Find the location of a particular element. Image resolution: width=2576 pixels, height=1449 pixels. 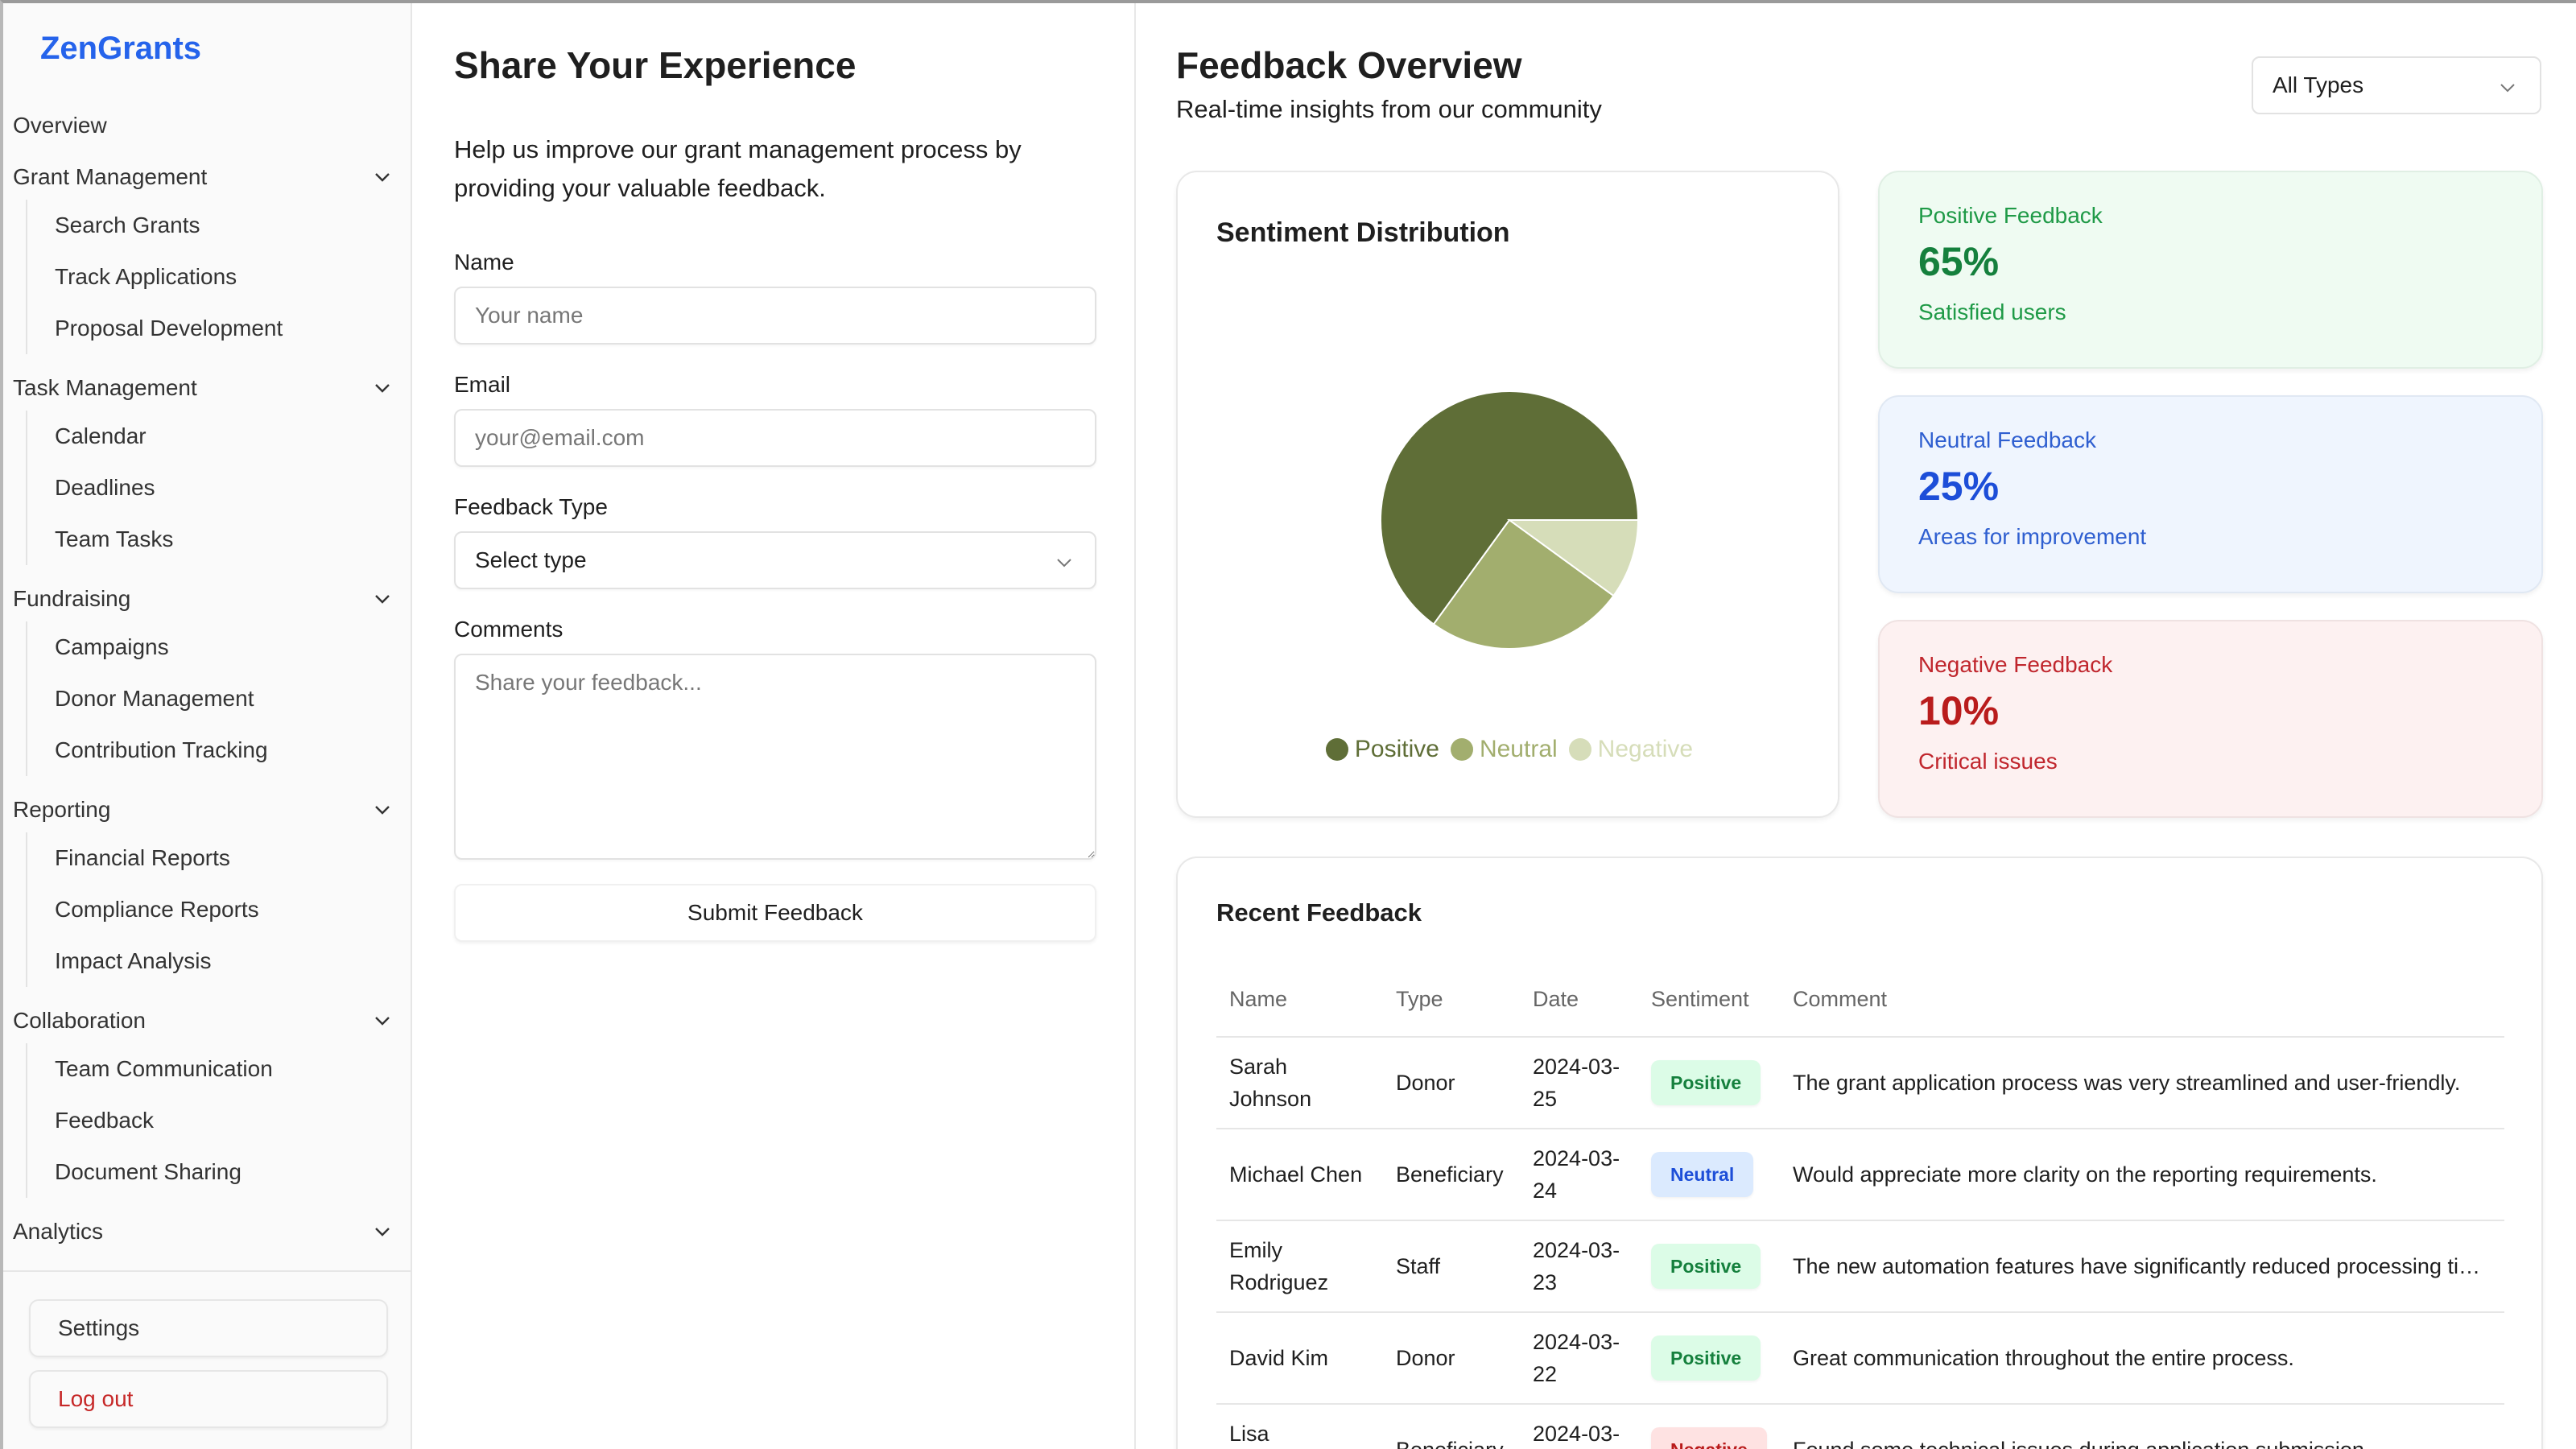

sentiment-cell: Neutral is located at coordinates (1709, 1175).